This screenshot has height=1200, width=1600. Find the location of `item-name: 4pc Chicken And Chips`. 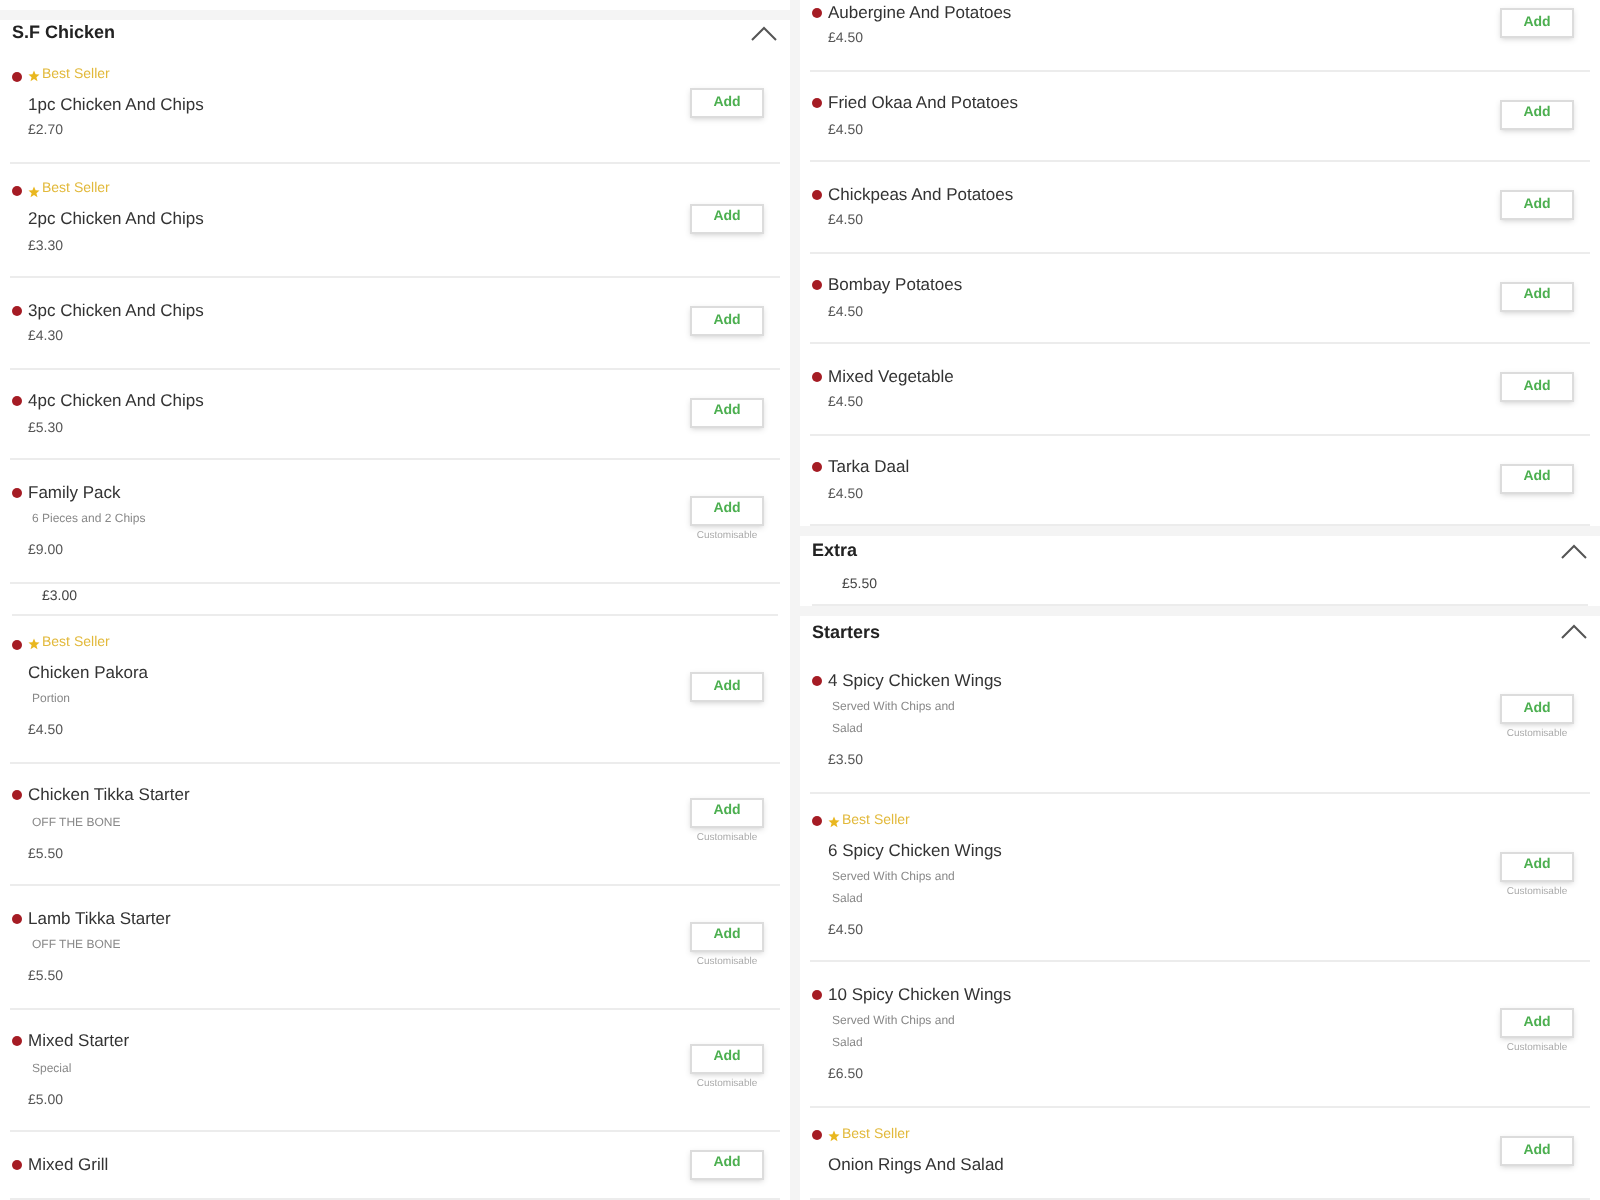

item-name: 4pc Chicken And Chips is located at coordinates (116, 401).